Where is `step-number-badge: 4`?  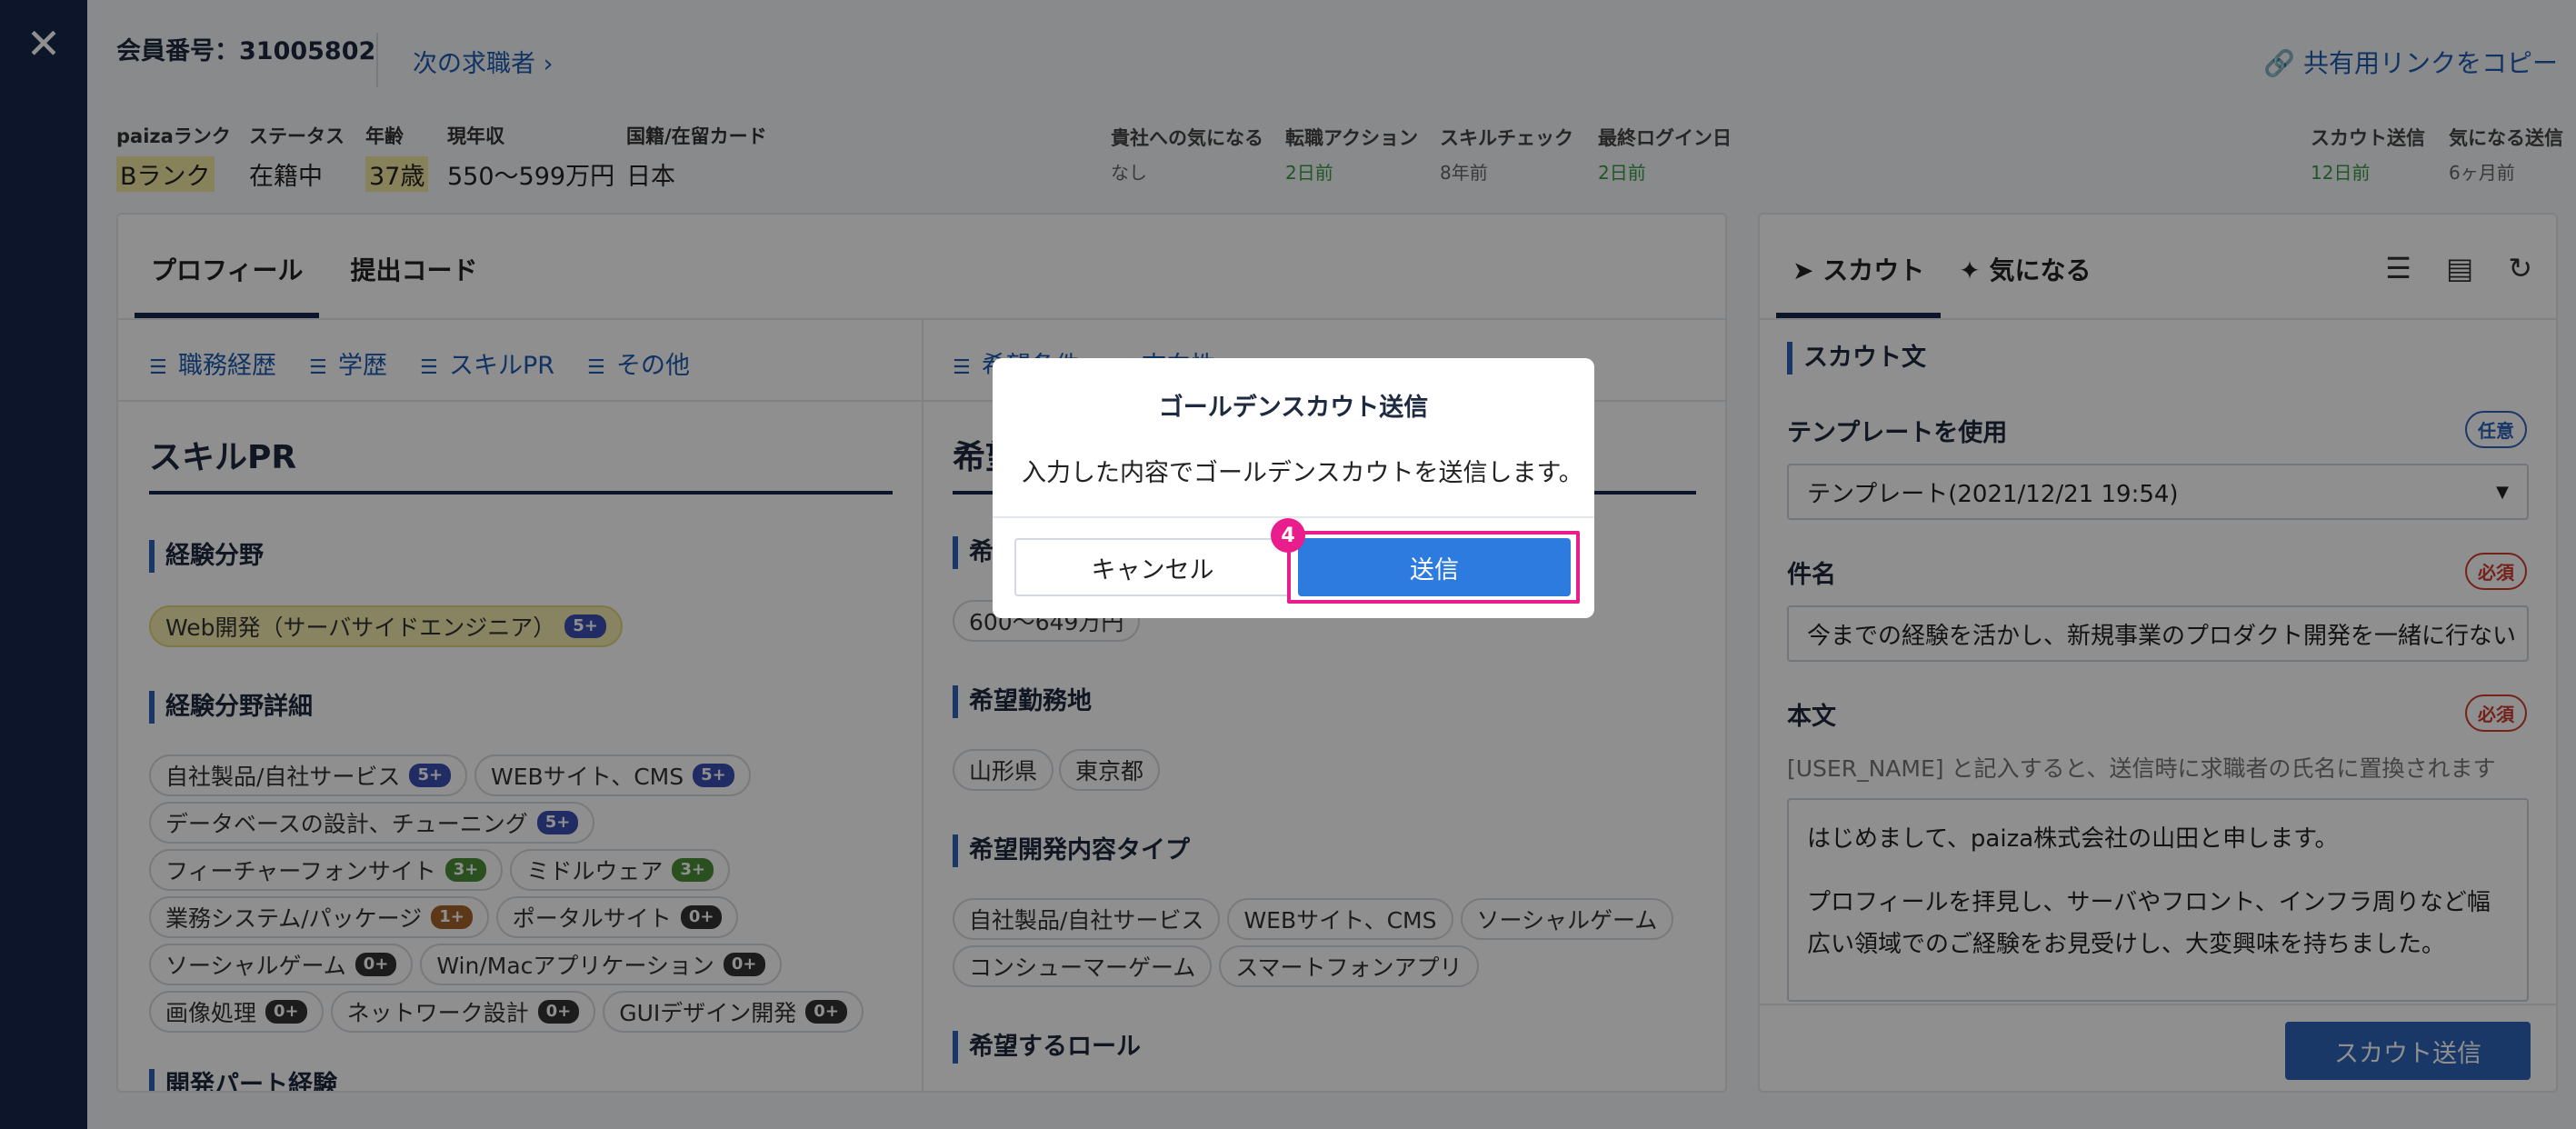
step-number-badge: 4 is located at coordinates (1288, 535).